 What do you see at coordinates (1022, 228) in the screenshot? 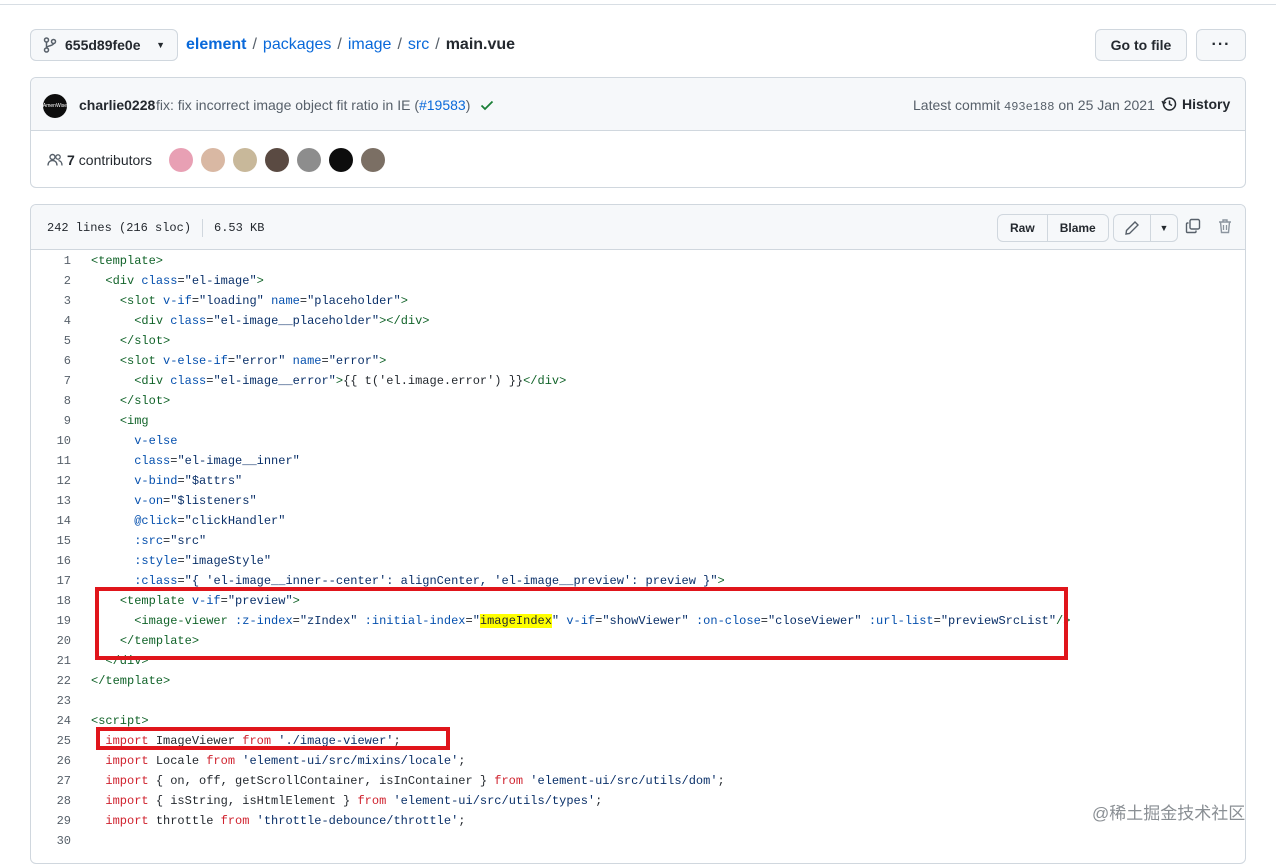
I see `raw-button: Raw` at bounding box center [1022, 228].